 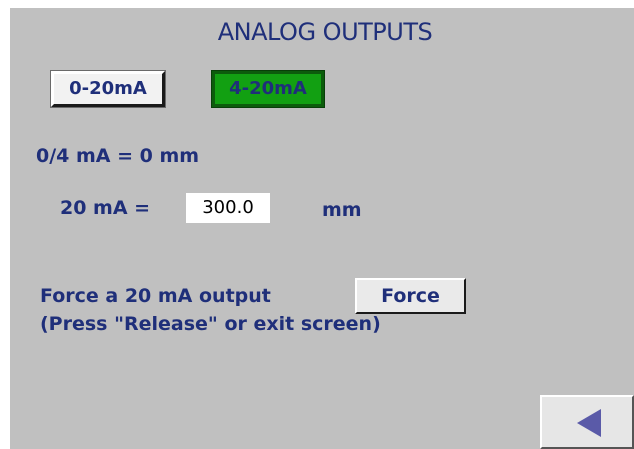 I want to click on full-scale-unit: mm, so click(x=342, y=210).